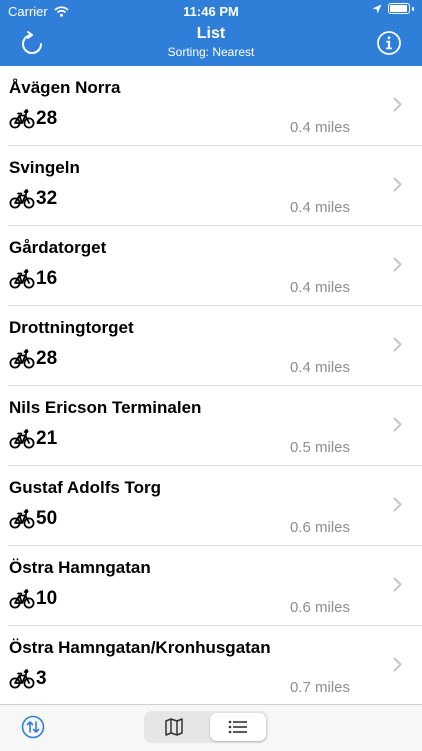 The height and width of the screenshot is (751, 422). What do you see at coordinates (140, 647) in the screenshot?
I see `station-name: Östra Hamngatan/Kronhusgatan` at bounding box center [140, 647].